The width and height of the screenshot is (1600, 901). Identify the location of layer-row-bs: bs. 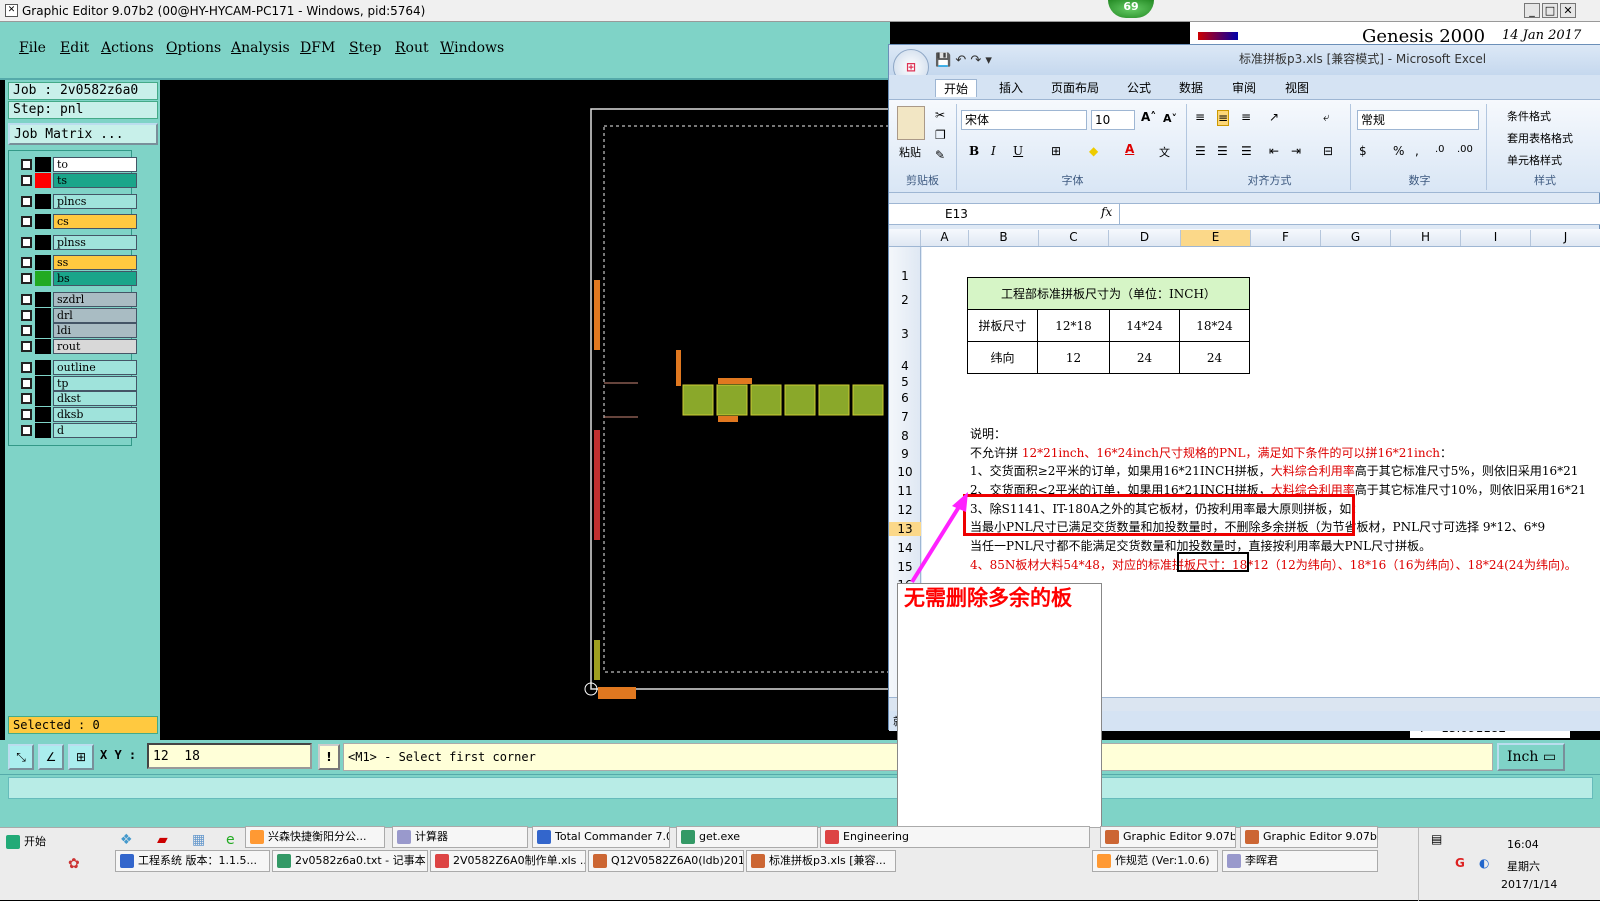
(78, 278).